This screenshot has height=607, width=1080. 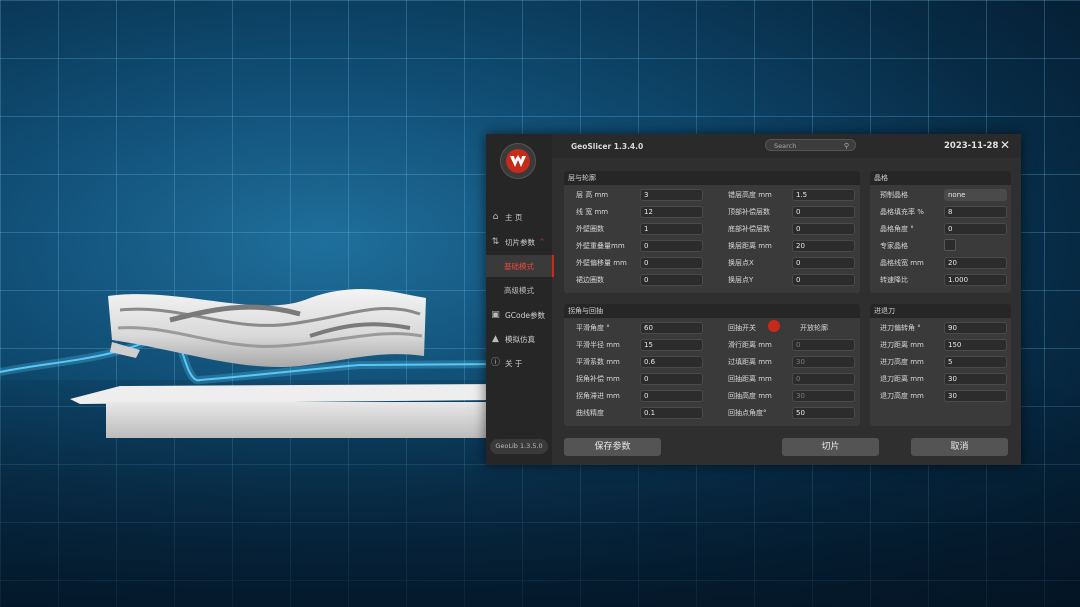 What do you see at coordinates (671, 362) in the screenshot?
I see `smooth-factor-input: 0.6` at bounding box center [671, 362].